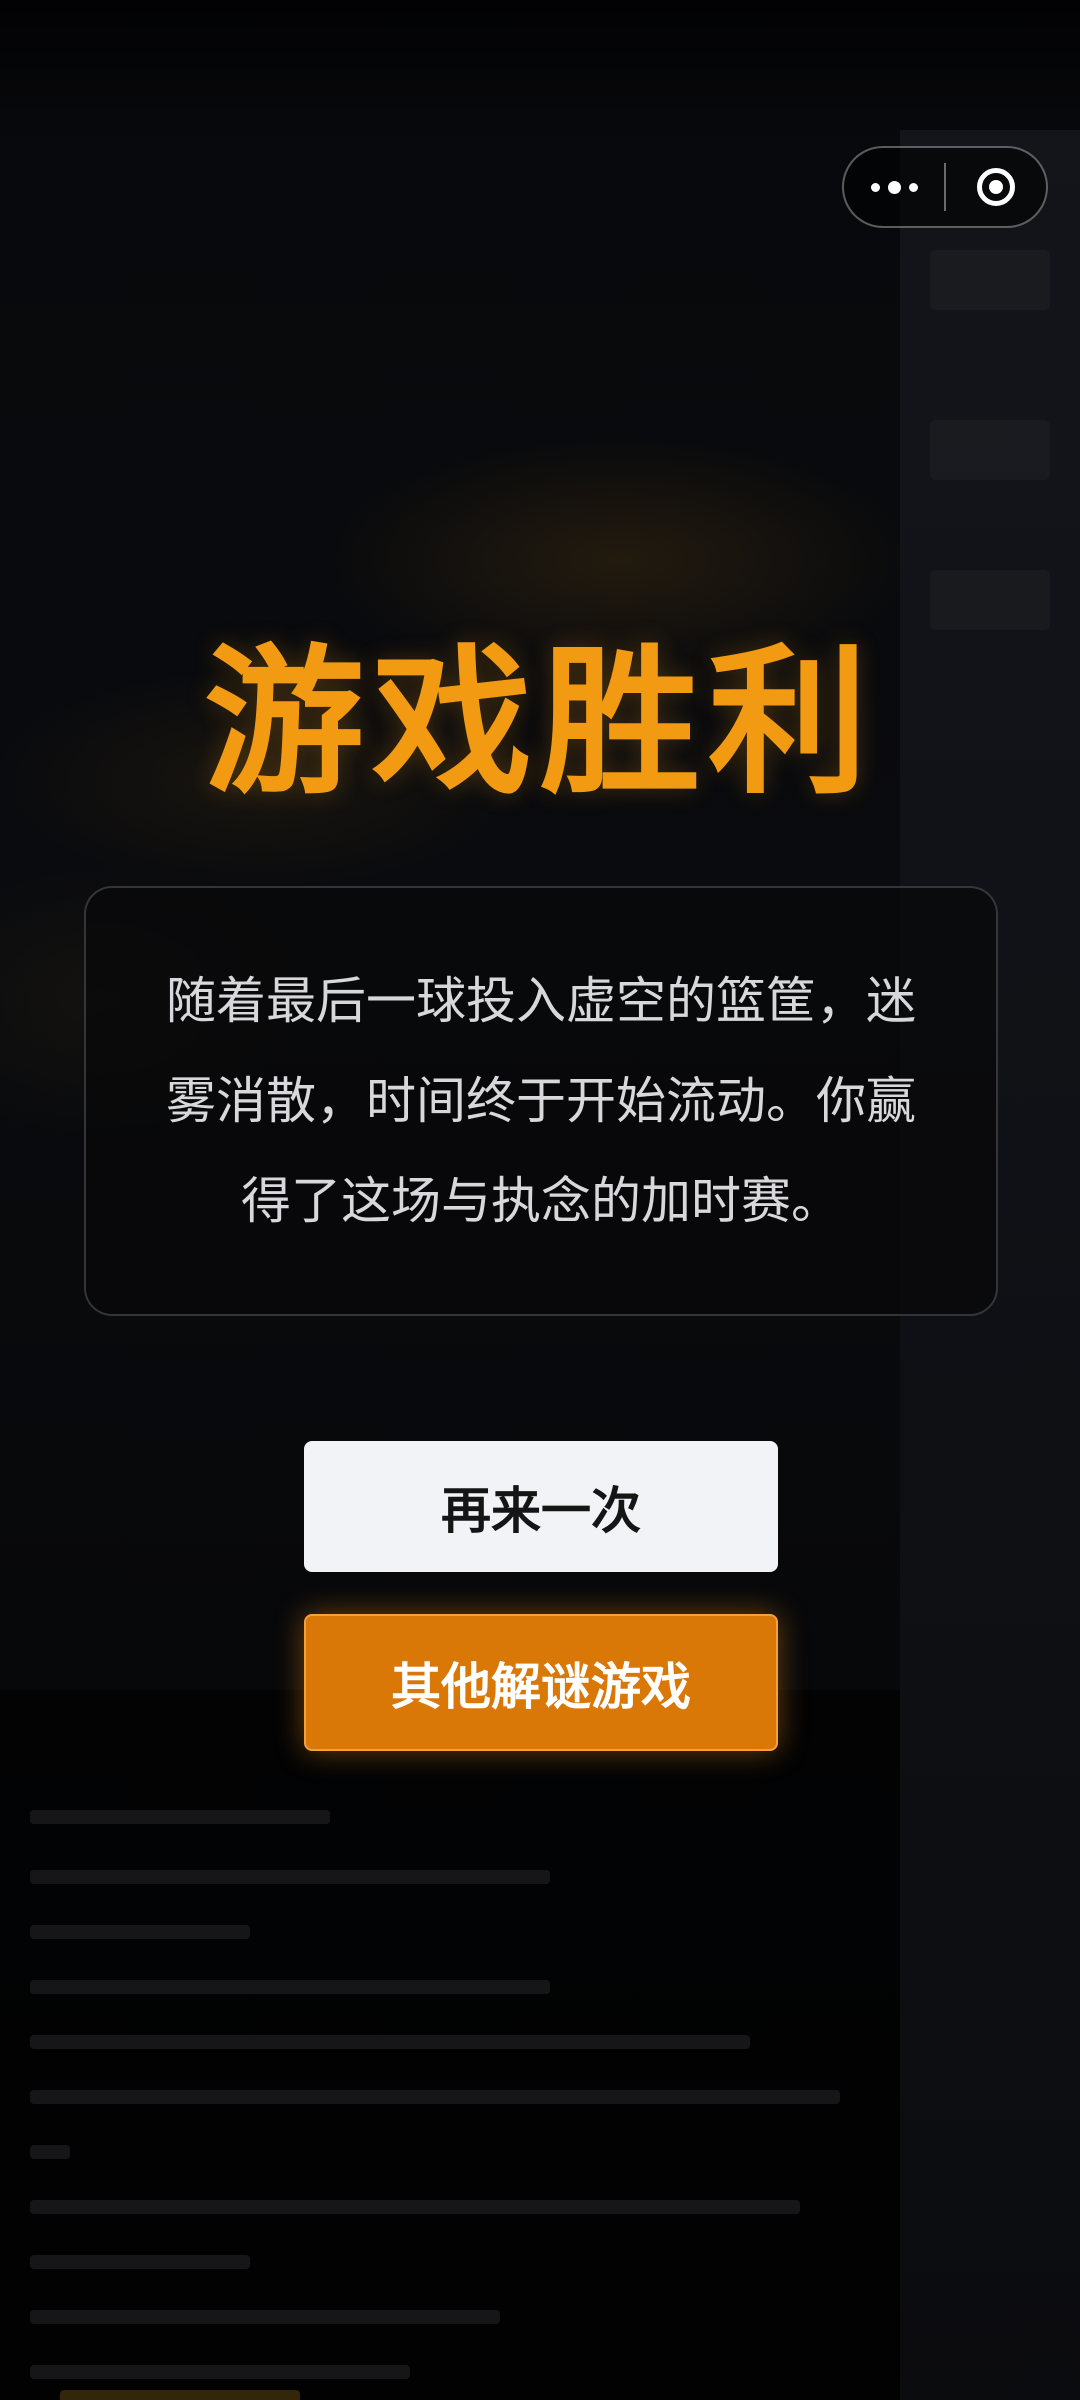 The width and height of the screenshot is (1080, 2400). I want to click on mini-program-capsule, so click(945, 187).